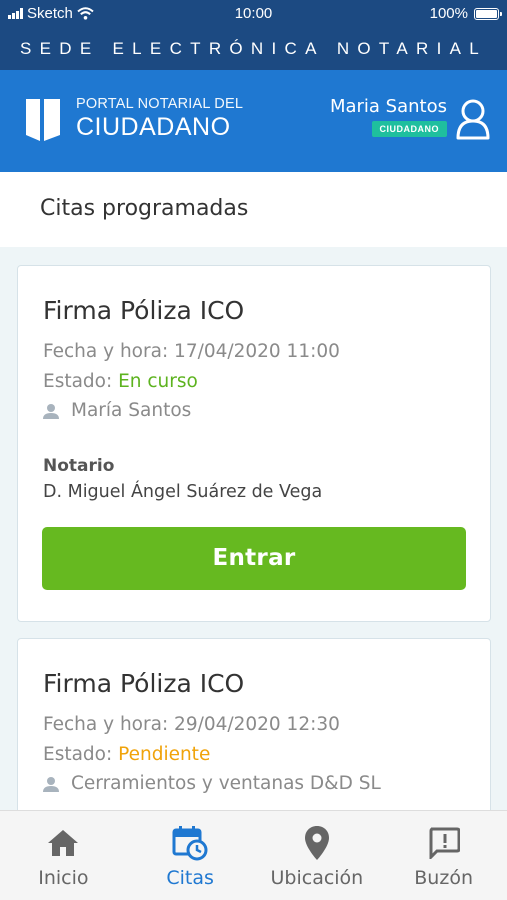  What do you see at coordinates (253, 209) in the screenshot?
I see `section-header: Citas programadas` at bounding box center [253, 209].